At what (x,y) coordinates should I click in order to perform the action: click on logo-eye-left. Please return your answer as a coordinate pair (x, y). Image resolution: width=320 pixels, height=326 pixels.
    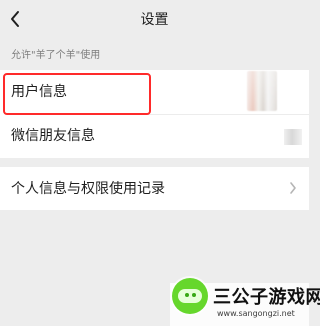
    Looking at the image, I should click on (187, 295).